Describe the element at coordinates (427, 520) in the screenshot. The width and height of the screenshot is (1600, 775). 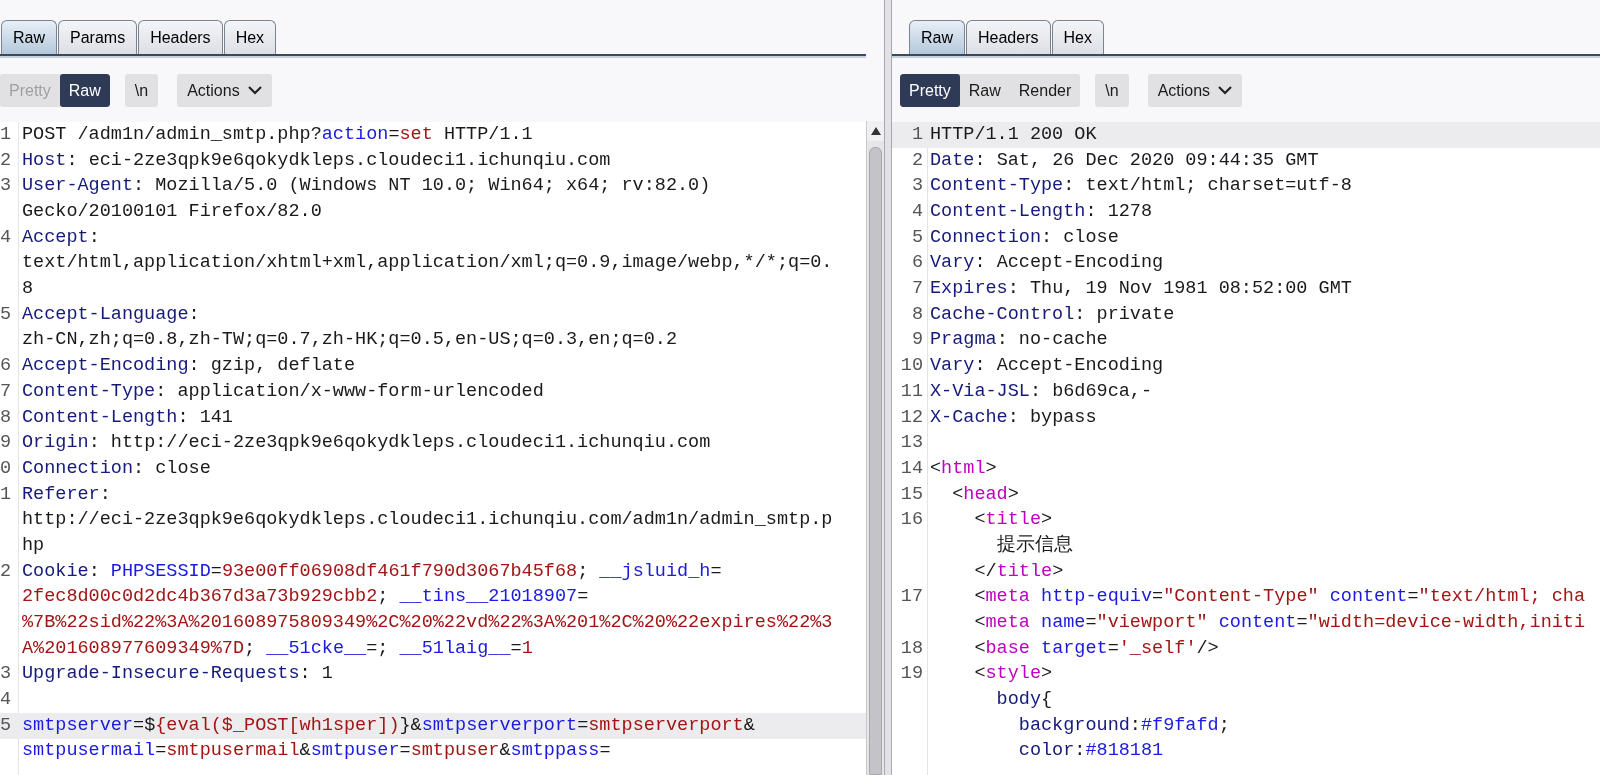
I see `code-line: http://eci-2ze3qpk9e6qokydkleps.cloudeci1.ichunqiu.com/adm1n/admin_smtp.p` at that location.